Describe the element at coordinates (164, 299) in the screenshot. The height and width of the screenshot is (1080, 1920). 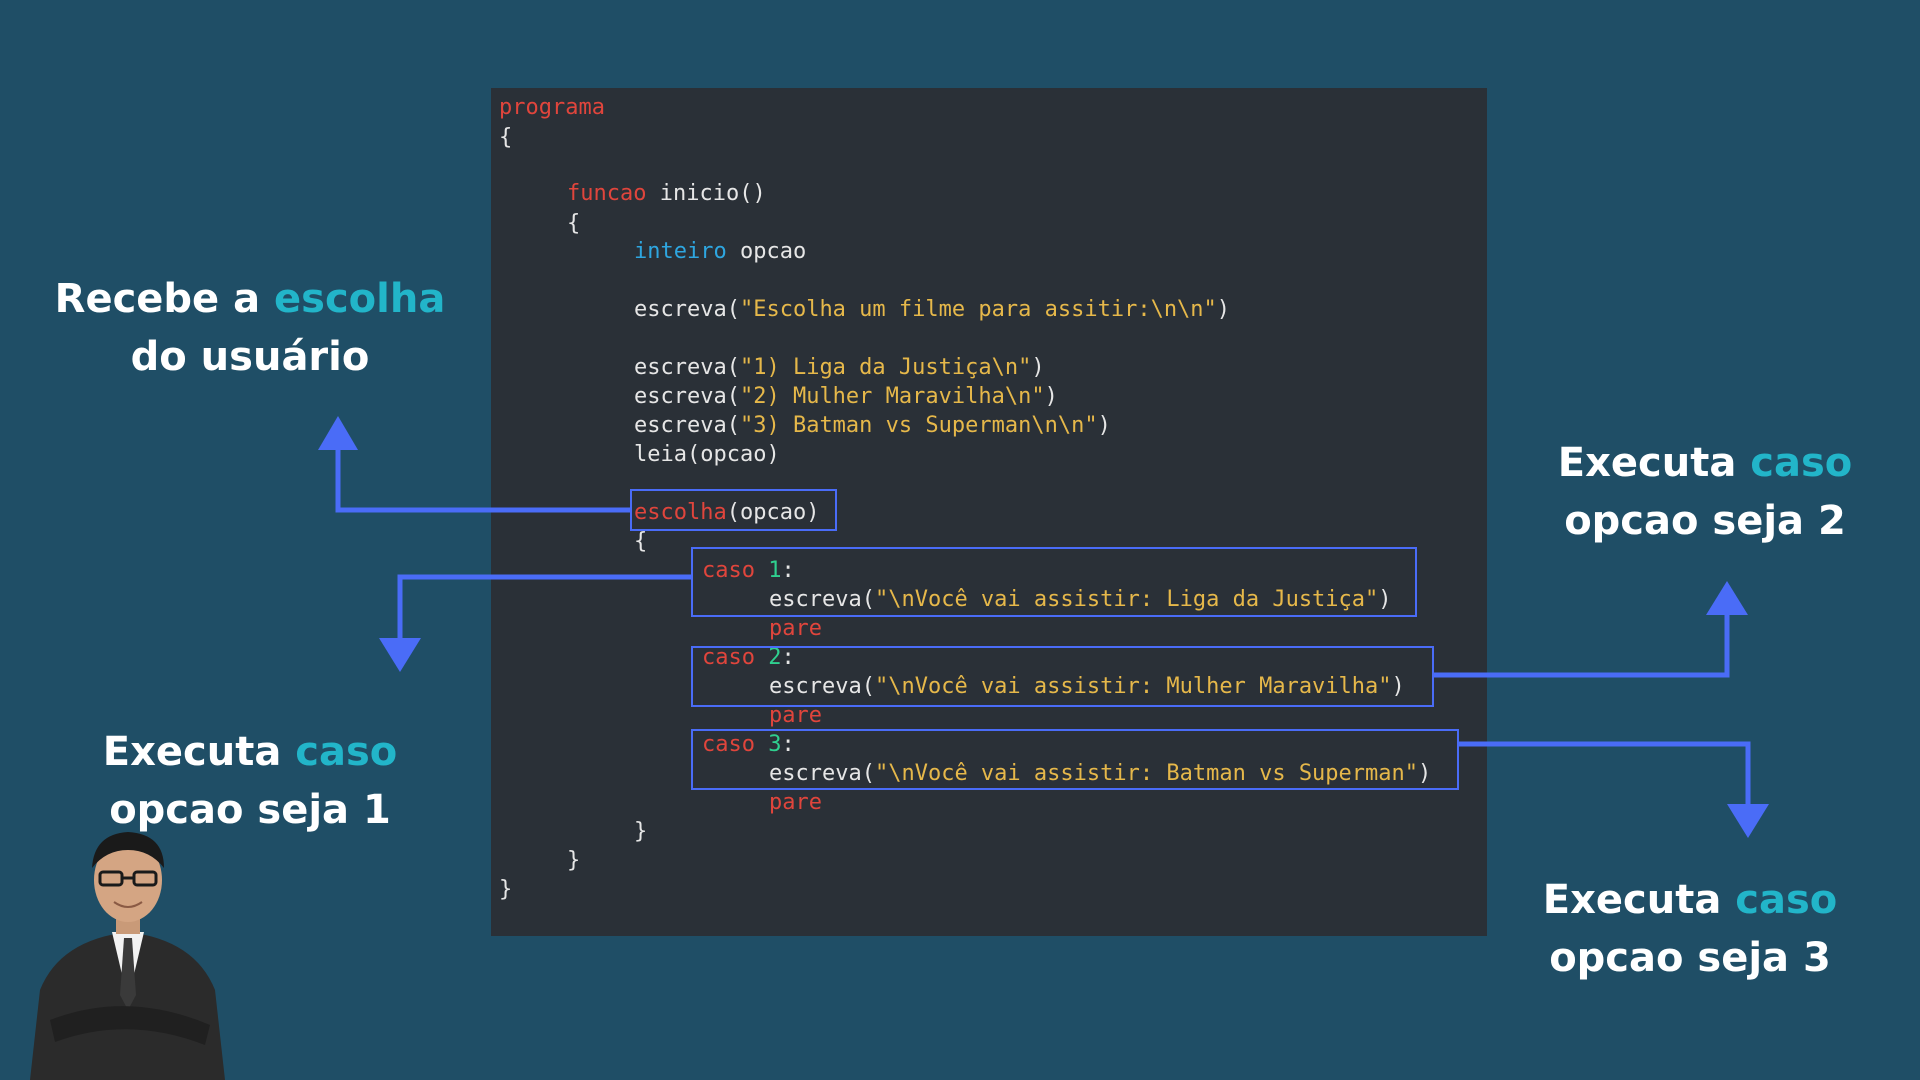
I see `label-text: Recebe a` at that location.